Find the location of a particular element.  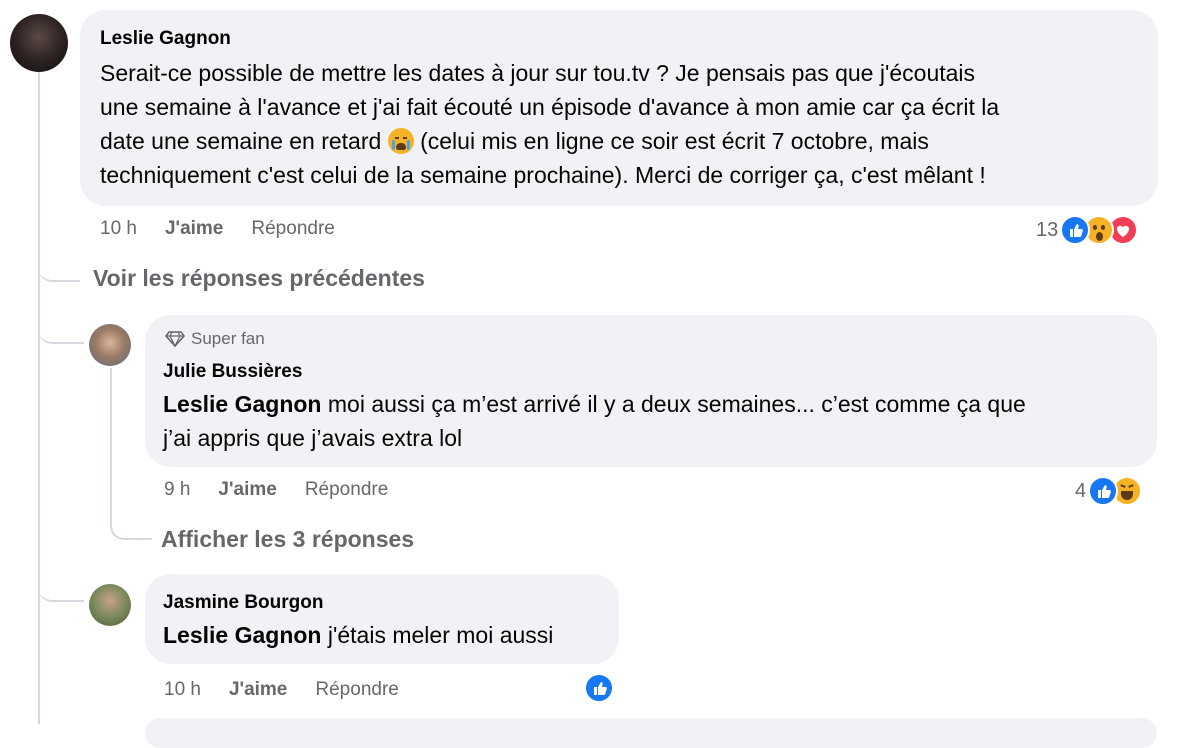

comment-time: 9 h is located at coordinates (177, 490).